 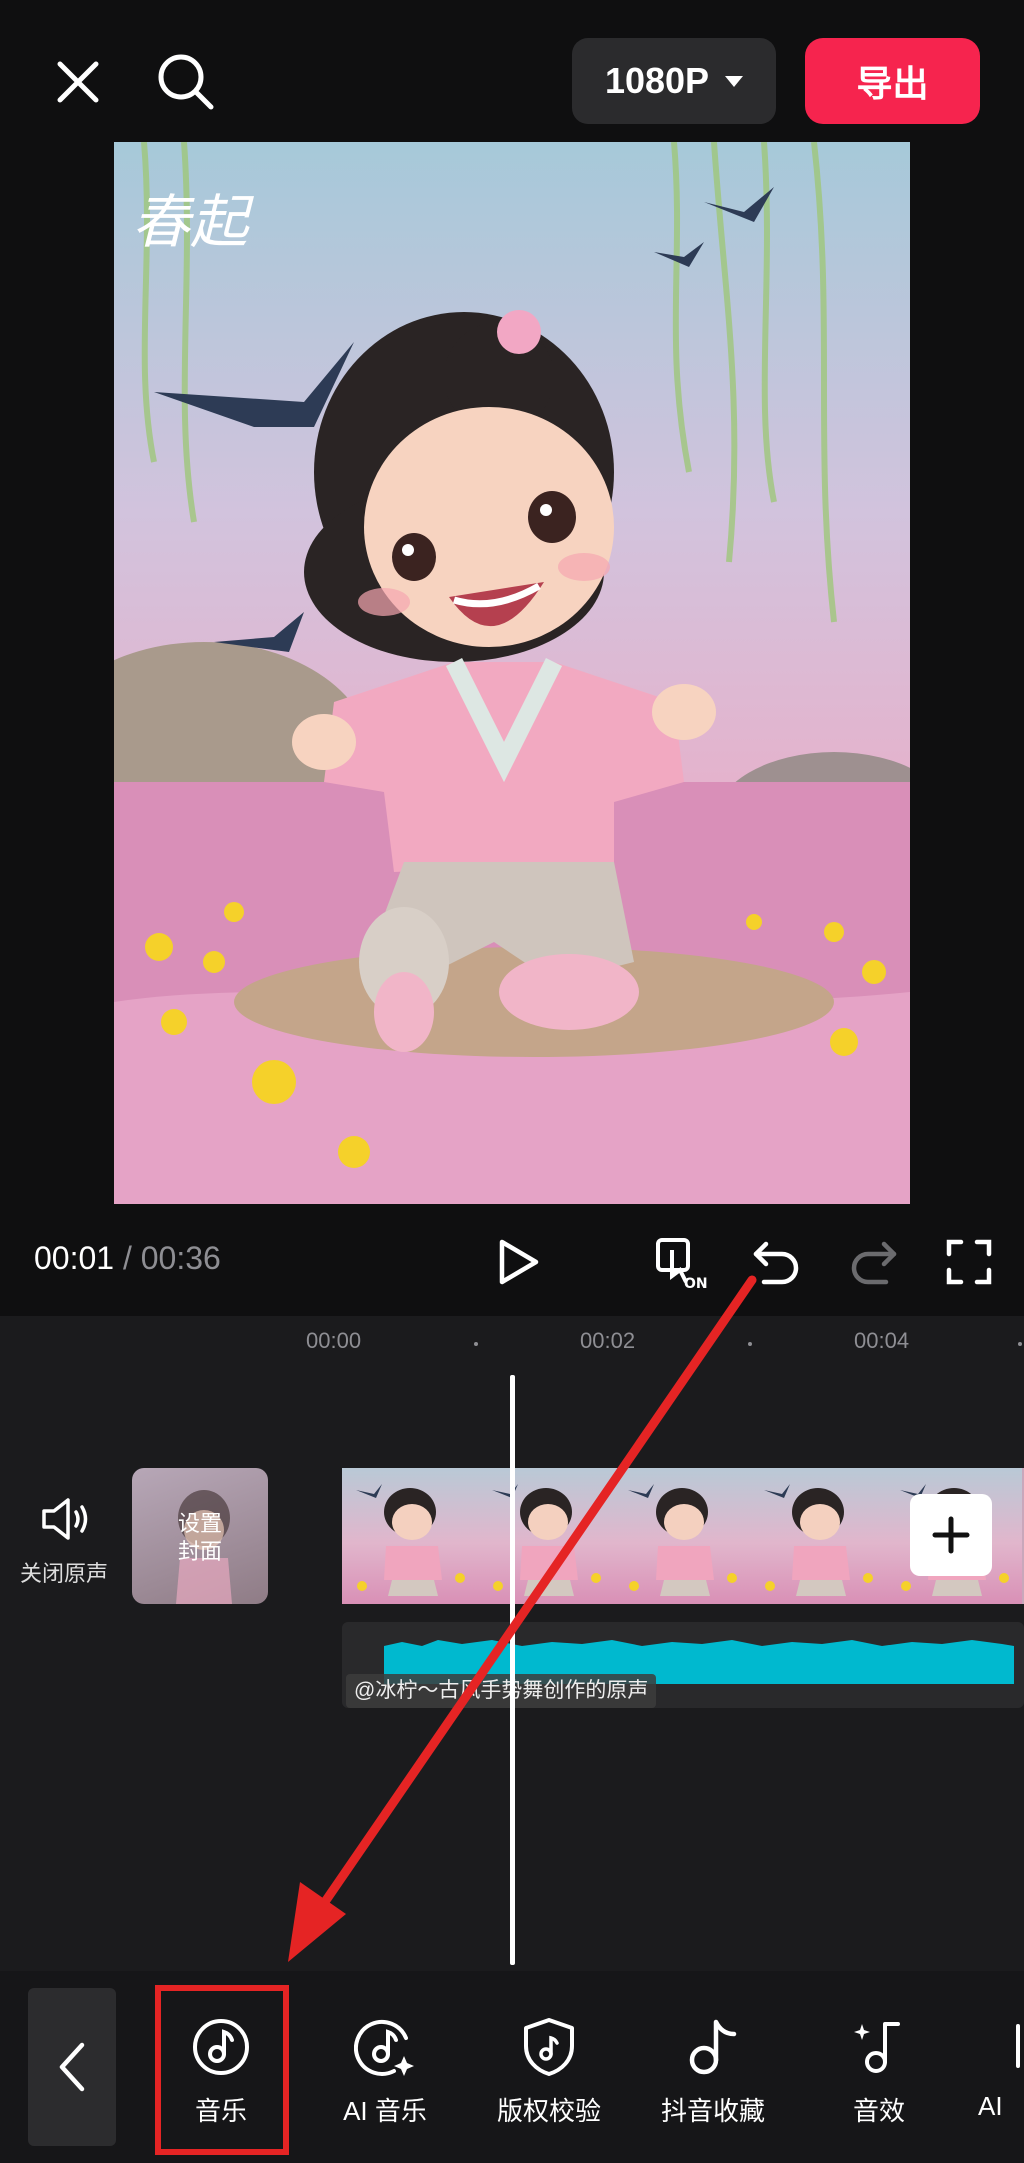 I want to click on ruler-tick: 00:02, so click(x=608, y=1340).